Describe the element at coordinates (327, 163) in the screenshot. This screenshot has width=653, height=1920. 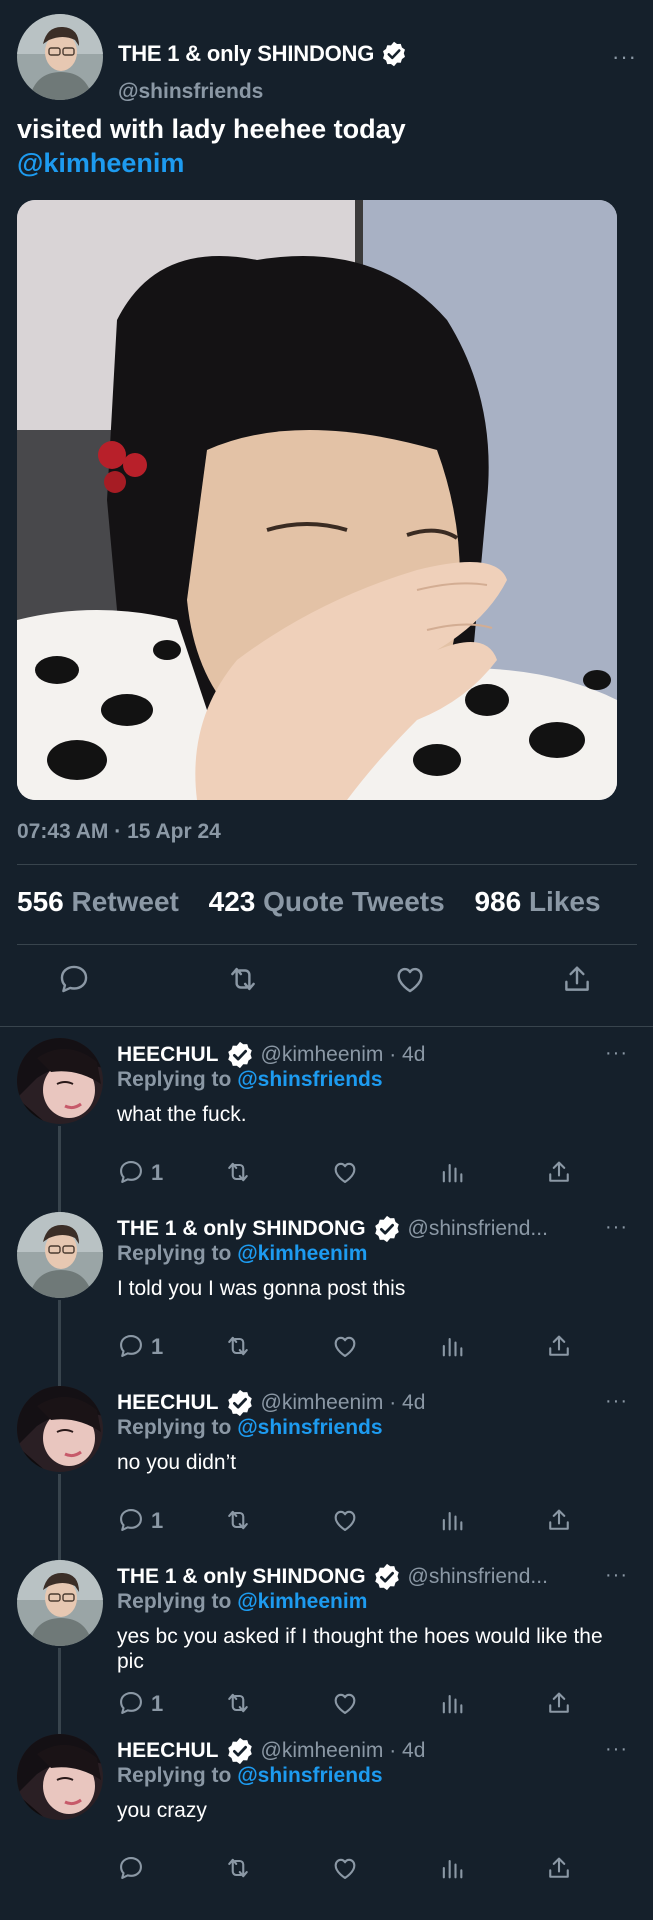
I see `tweet-mention-link: @kimheenim` at that location.